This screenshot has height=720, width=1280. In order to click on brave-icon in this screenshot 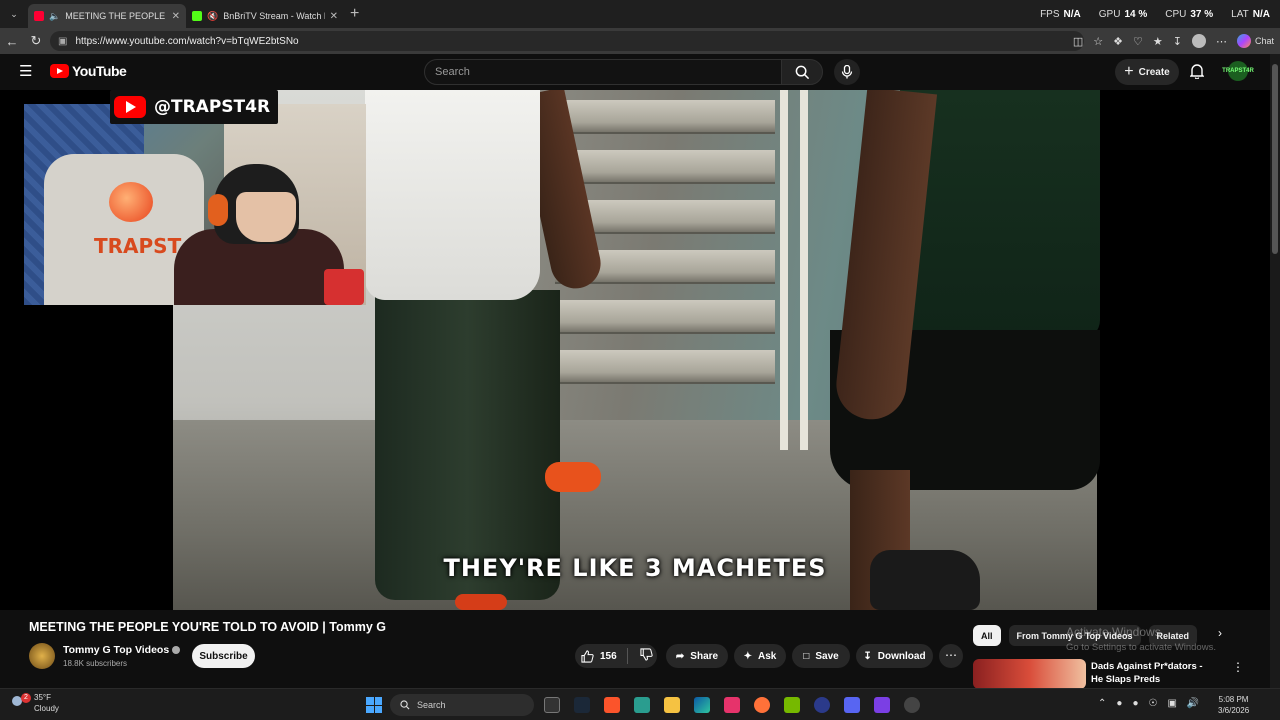, I will do `click(612, 705)`.